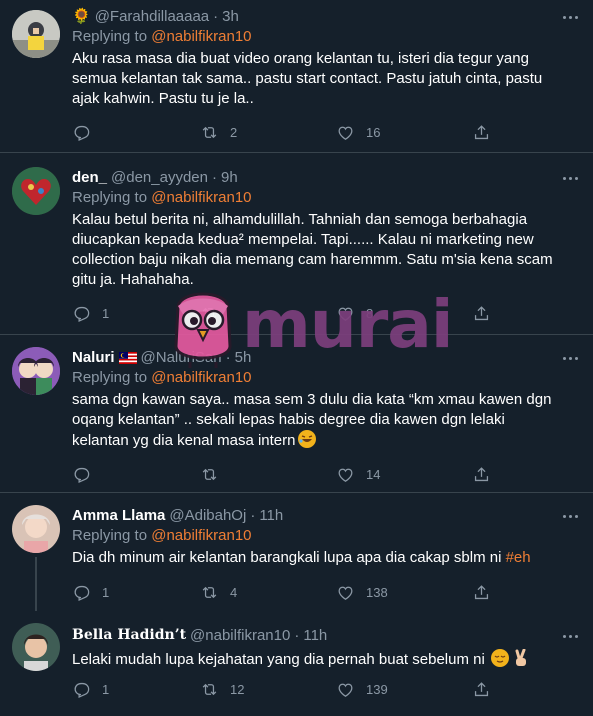 The image size is (593, 716). Describe the element at coordinates (240, 635) in the screenshot. I see `user-handle: @nabilfikran10` at that location.